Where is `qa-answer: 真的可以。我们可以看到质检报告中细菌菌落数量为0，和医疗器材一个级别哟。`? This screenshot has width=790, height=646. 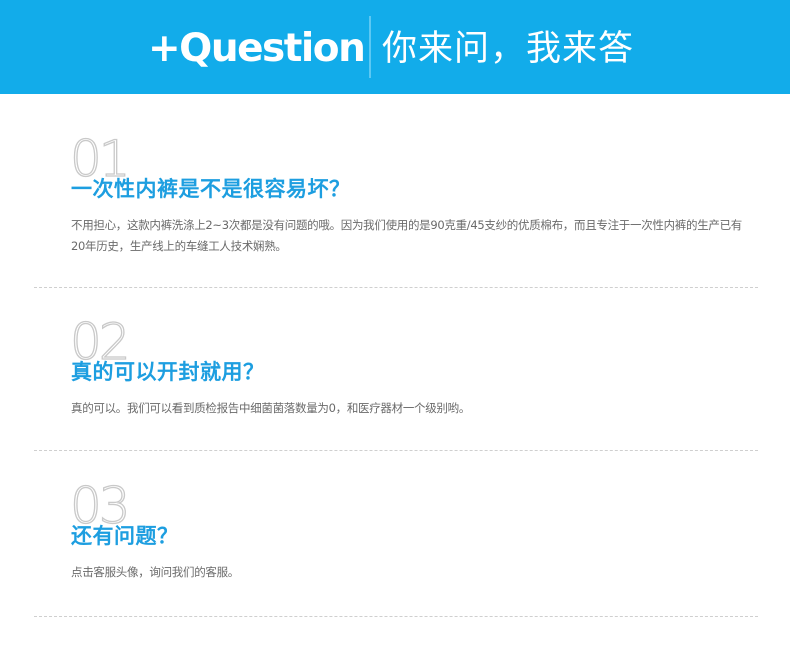 qa-answer: 真的可以。我们可以看到质检报告中细菌菌落数量为0，和医疗器材一个级别哟。 is located at coordinates (271, 408).